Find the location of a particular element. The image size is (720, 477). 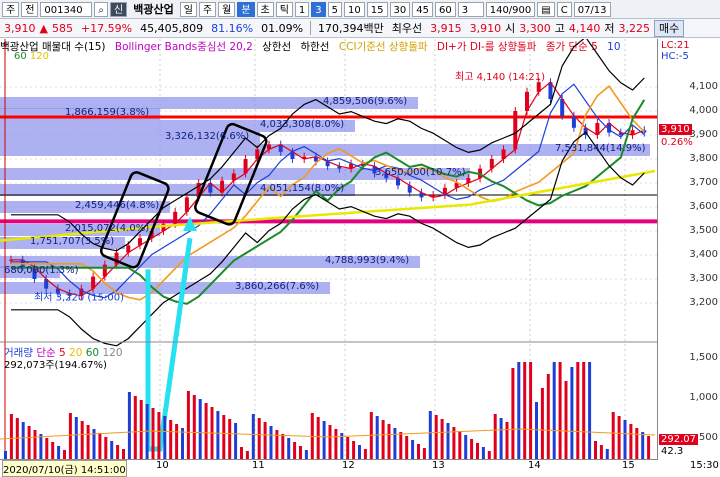

date-input: 07/13 is located at coordinates (592, 9).